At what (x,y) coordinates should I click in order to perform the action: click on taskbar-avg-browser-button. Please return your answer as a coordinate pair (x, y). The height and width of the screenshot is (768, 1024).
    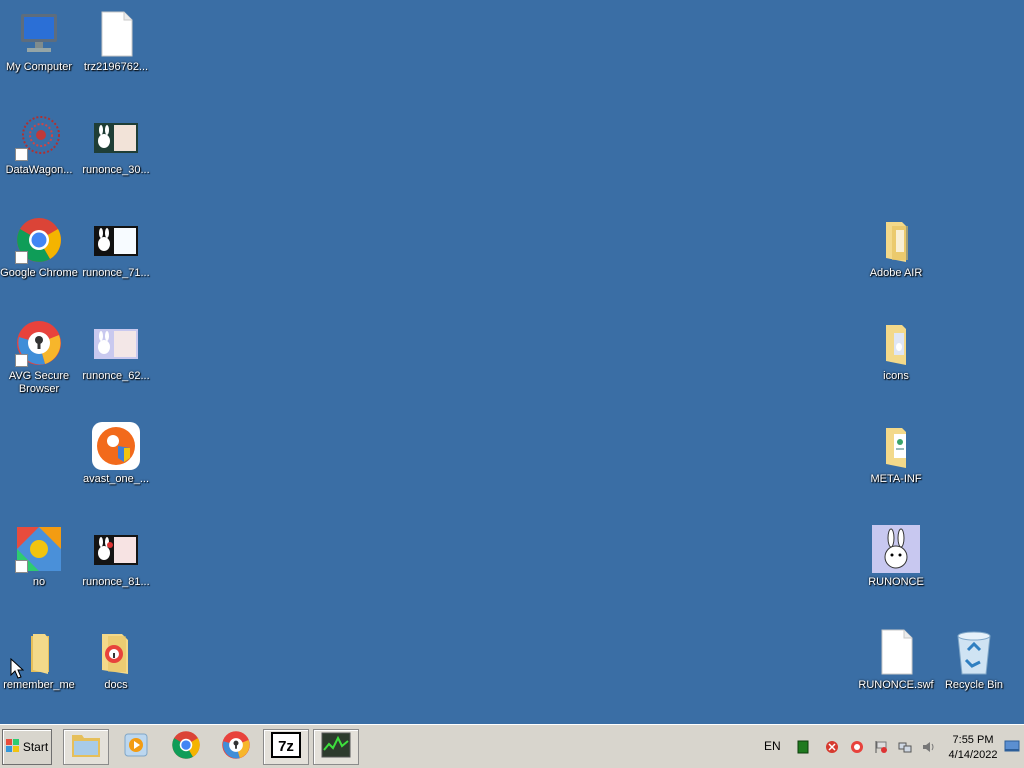
    Looking at the image, I should click on (236, 747).